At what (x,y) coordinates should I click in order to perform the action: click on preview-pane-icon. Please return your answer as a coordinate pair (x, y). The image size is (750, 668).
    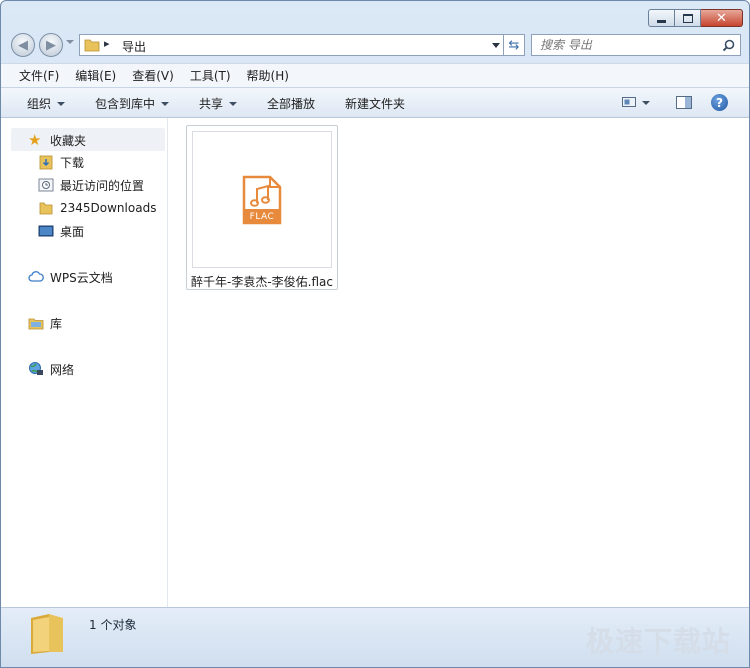
    Looking at the image, I should click on (684, 102).